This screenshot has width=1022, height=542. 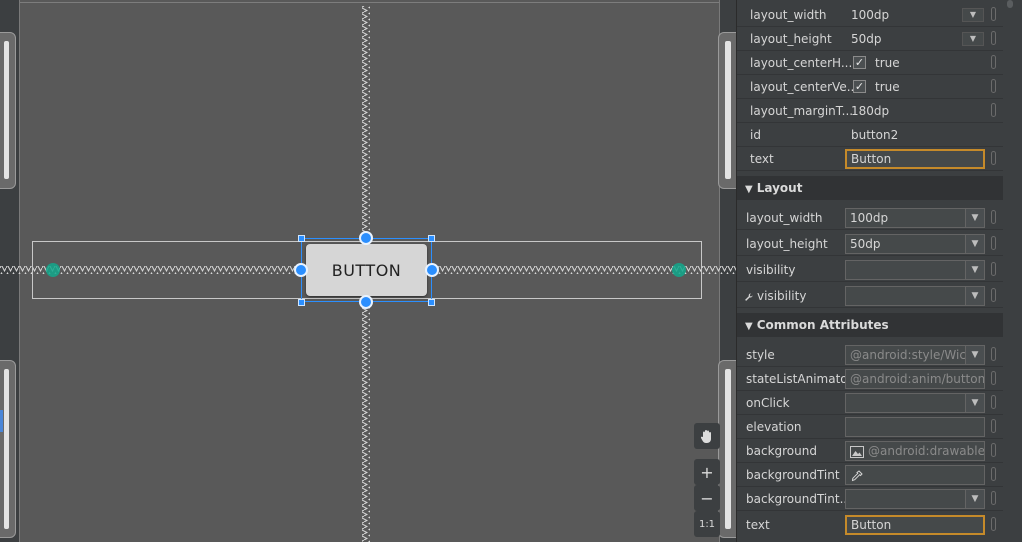 What do you see at coordinates (301, 238) in the screenshot?
I see `resize-handle-top-left` at bounding box center [301, 238].